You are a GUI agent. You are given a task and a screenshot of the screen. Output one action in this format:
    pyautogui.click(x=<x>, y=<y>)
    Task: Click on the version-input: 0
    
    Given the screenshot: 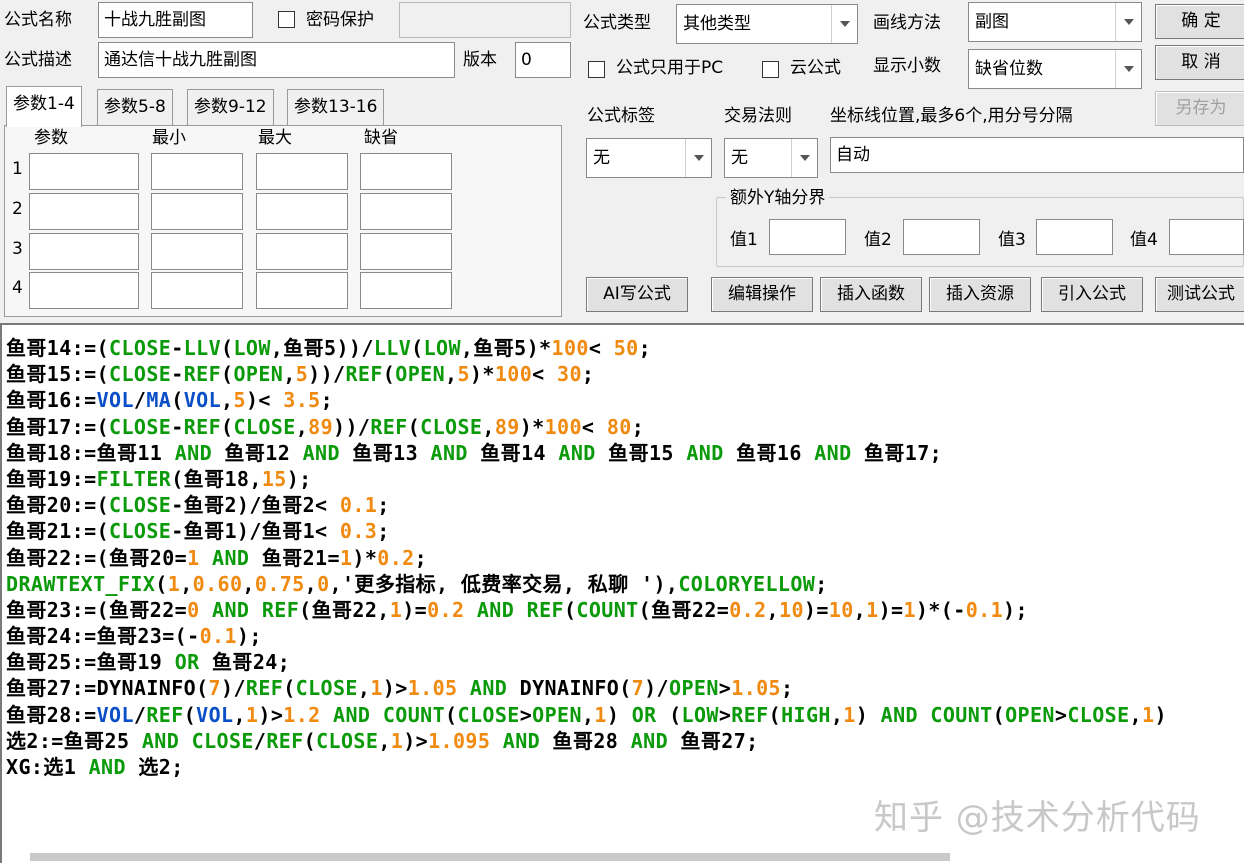 What is the action you would take?
    pyautogui.click(x=543, y=60)
    